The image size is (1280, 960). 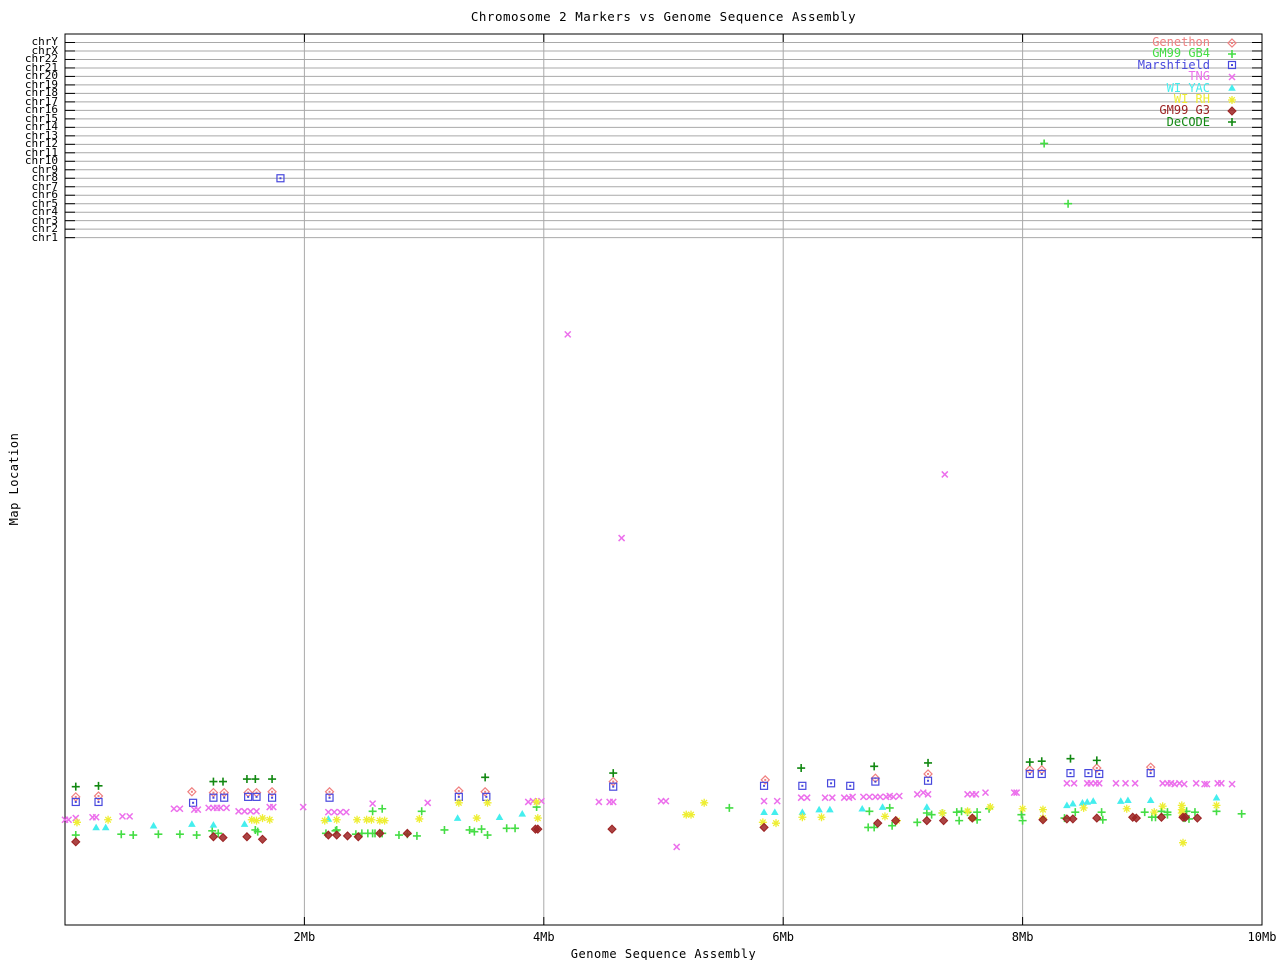 What do you see at coordinates (656, 812) in the screenshot?
I see `series-wi-yac` at bounding box center [656, 812].